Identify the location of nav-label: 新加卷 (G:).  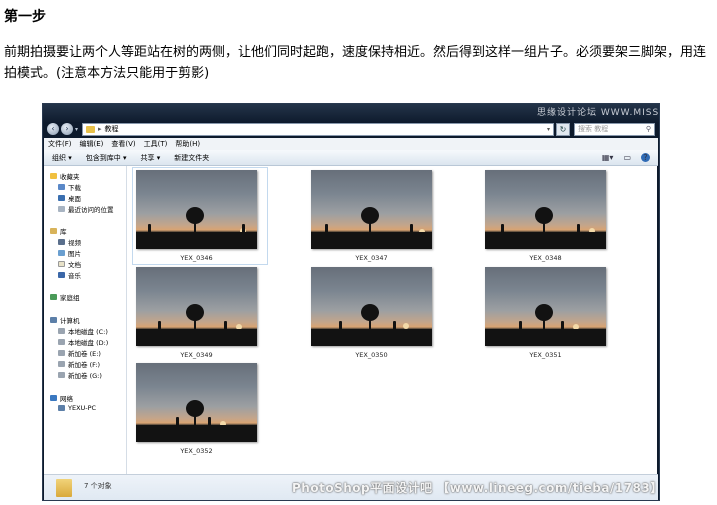
(85, 376).